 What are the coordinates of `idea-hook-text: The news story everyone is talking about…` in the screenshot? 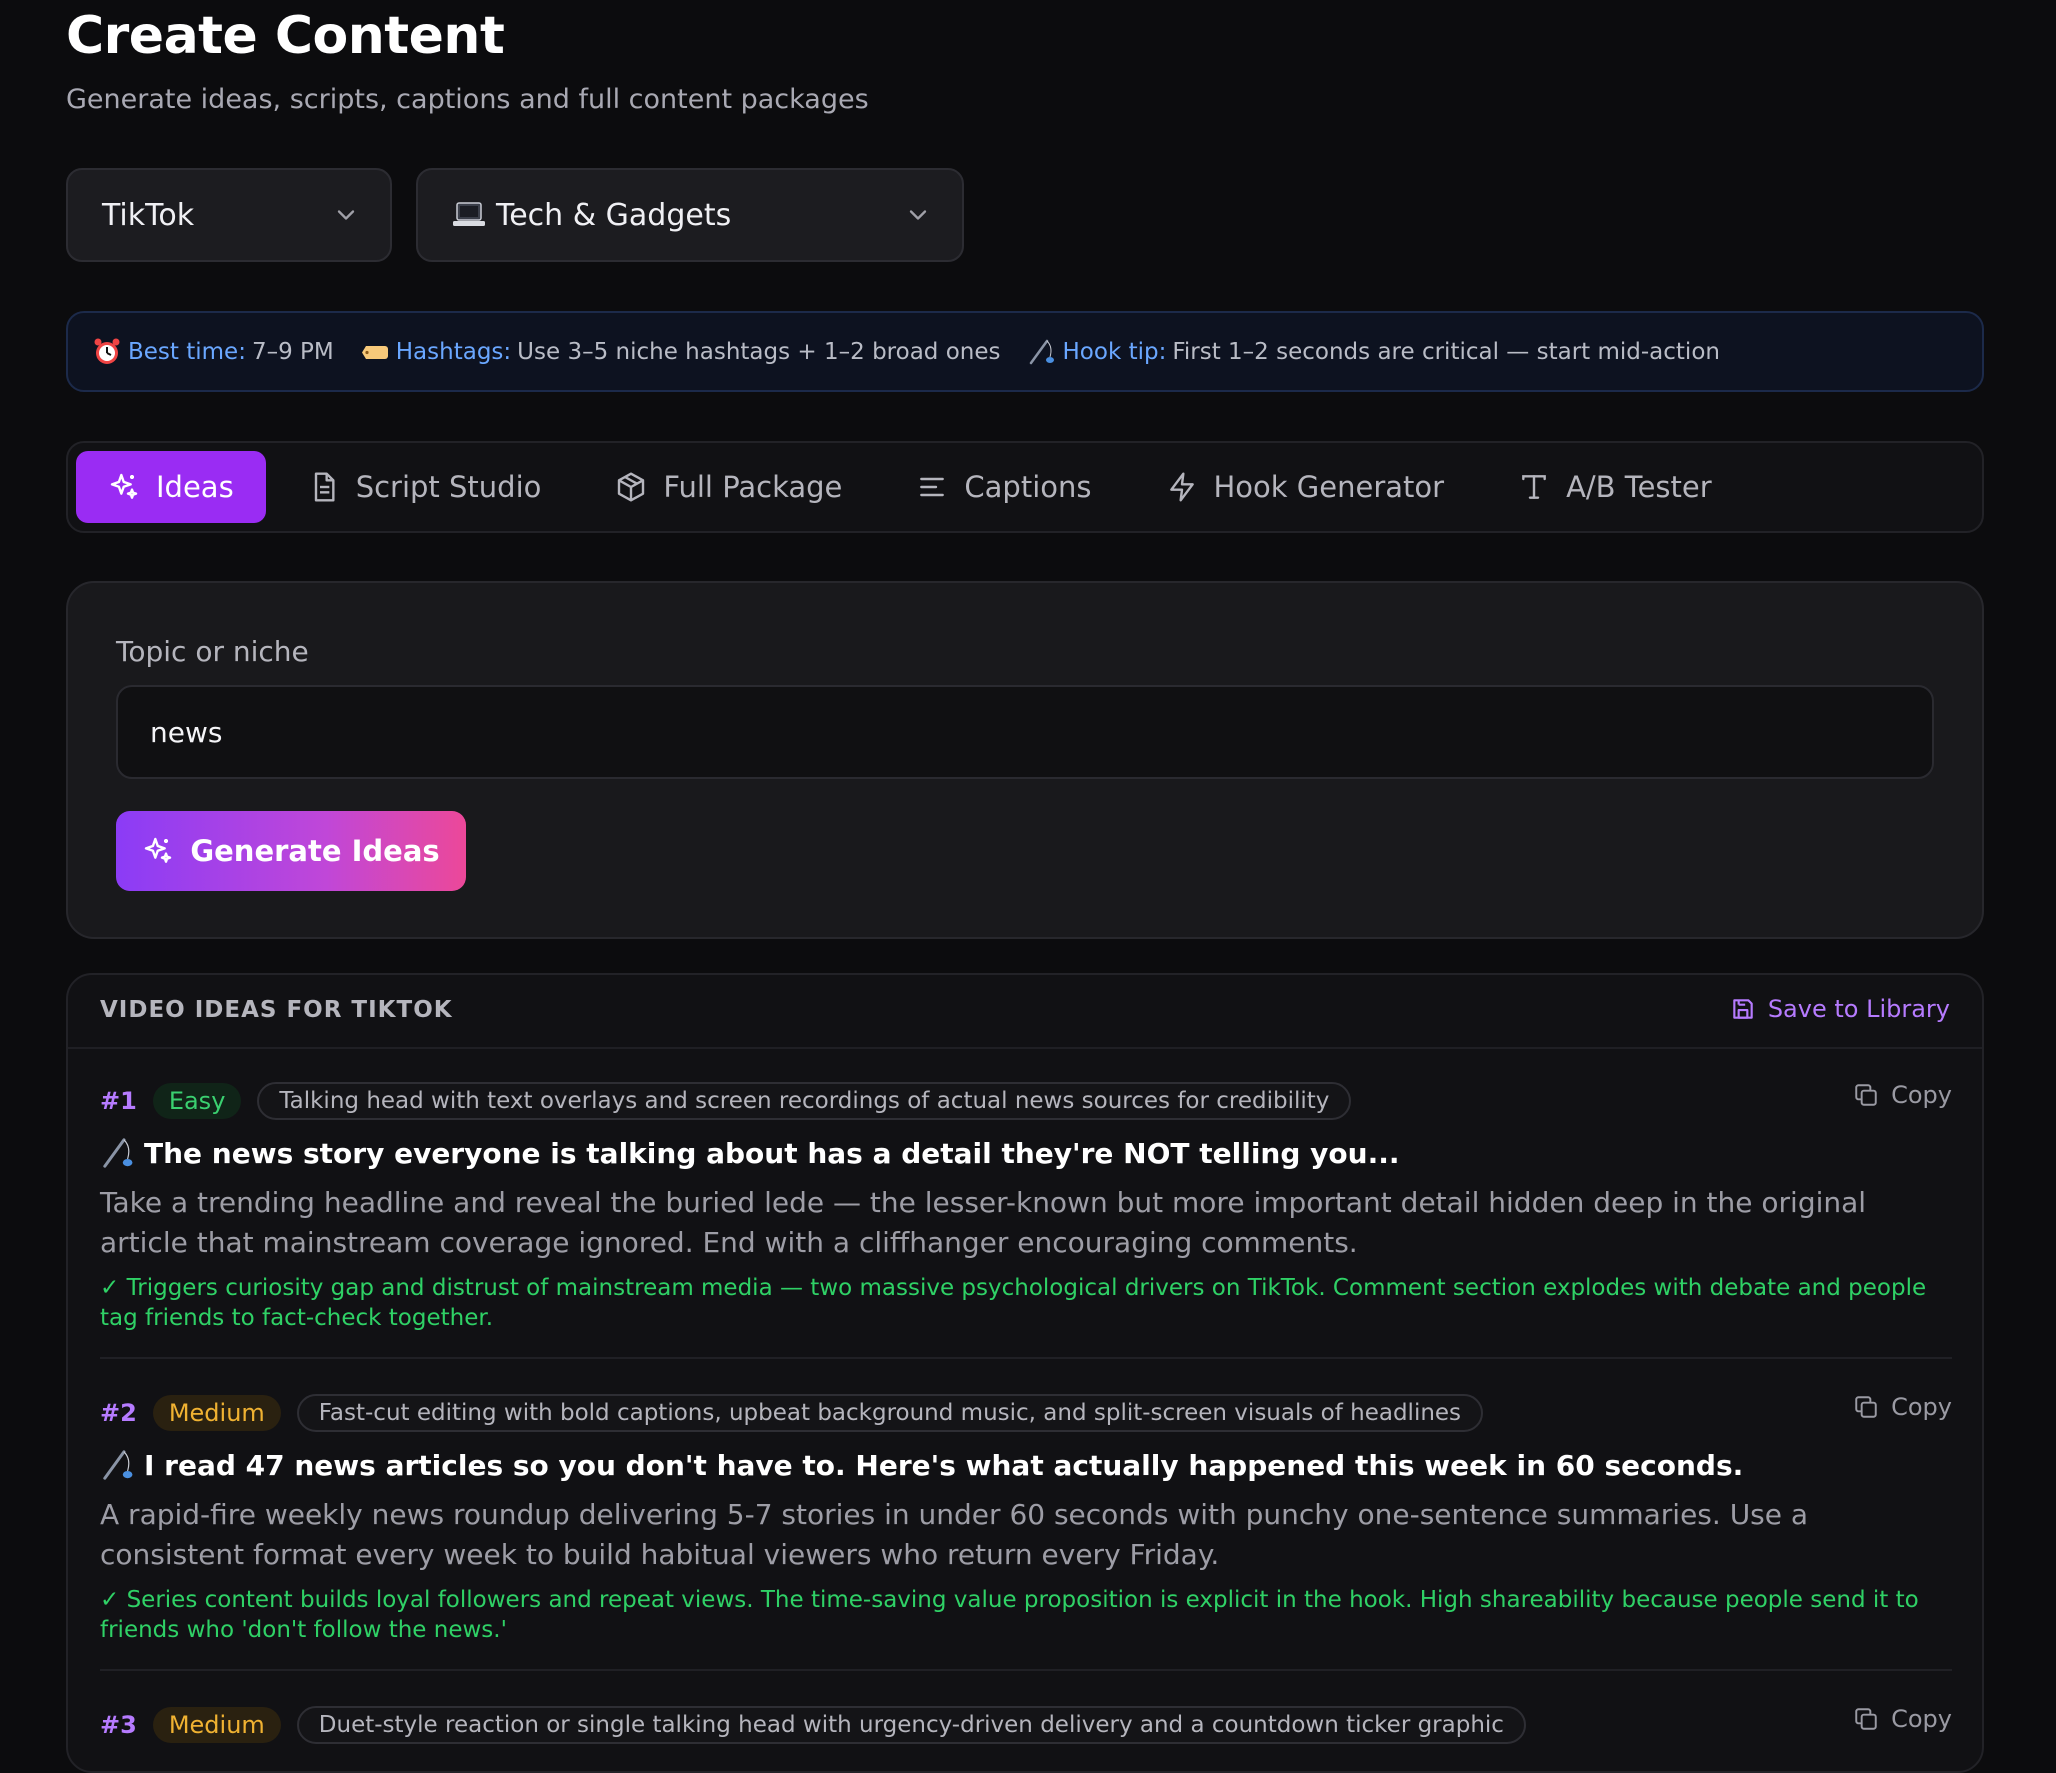 It's located at (772, 1153).